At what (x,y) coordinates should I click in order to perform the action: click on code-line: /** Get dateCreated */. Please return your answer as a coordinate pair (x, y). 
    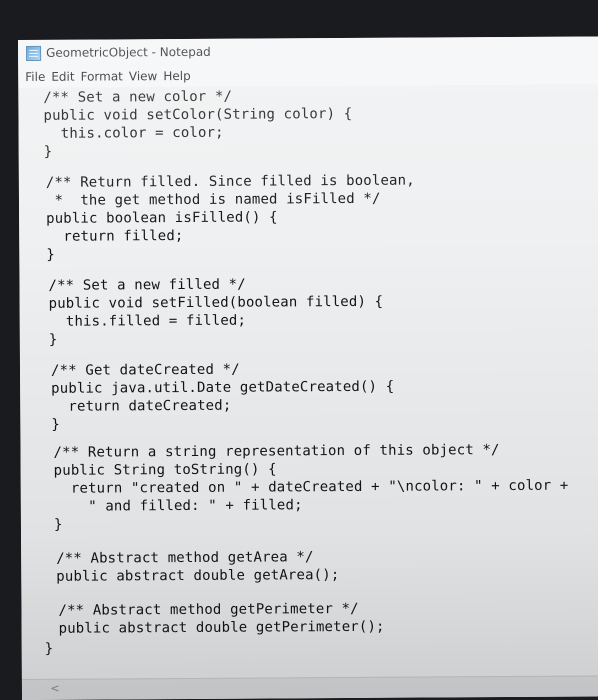
    Looking at the image, I should click on (145, 370).